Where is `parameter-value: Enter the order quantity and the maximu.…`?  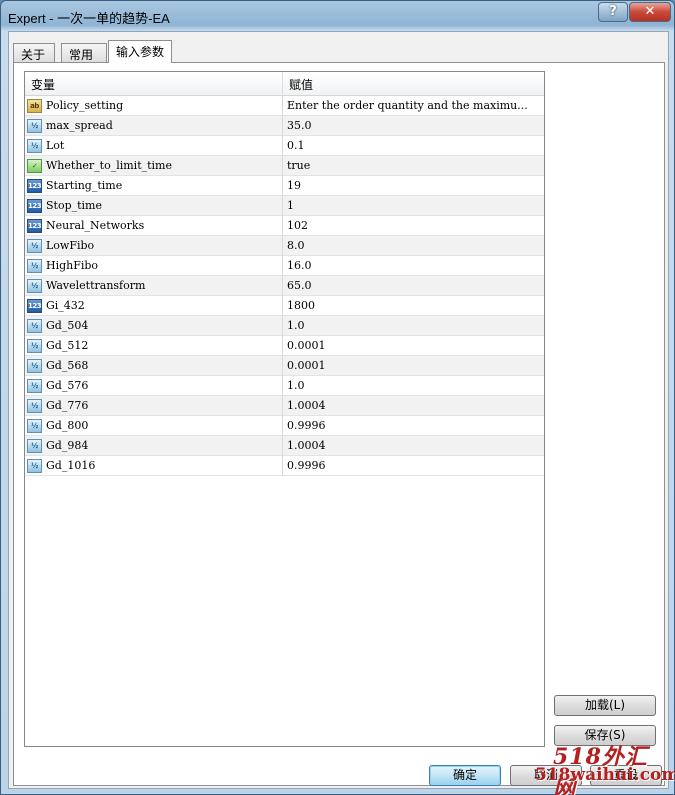
parameter-value: Enter the order quantity and the maximu.… is located at coordinates (414, 105).